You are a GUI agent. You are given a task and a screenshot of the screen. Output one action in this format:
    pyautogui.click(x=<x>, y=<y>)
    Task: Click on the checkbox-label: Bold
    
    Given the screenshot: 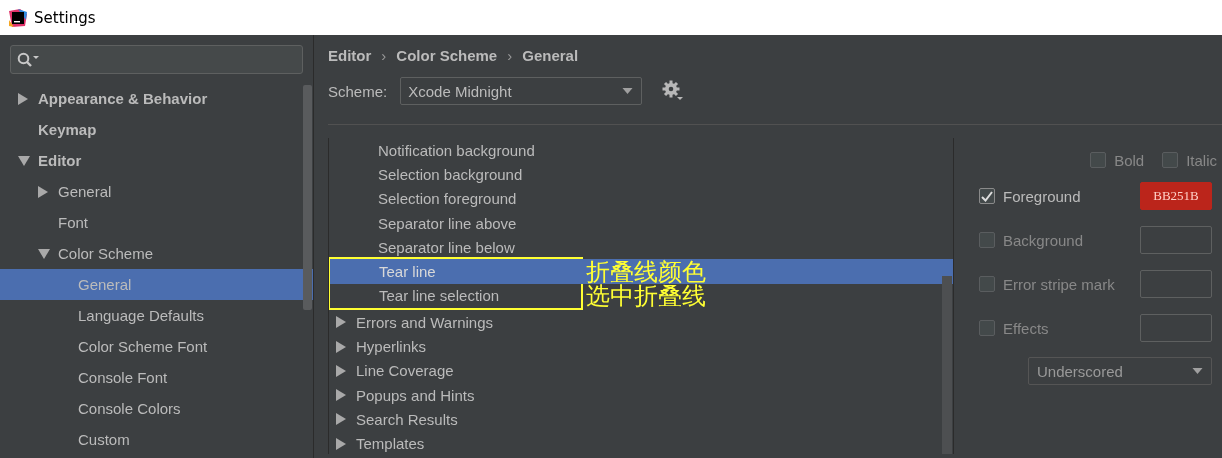 What is the action you would take?
    pyautogui.click(x=1129, y=160)
    